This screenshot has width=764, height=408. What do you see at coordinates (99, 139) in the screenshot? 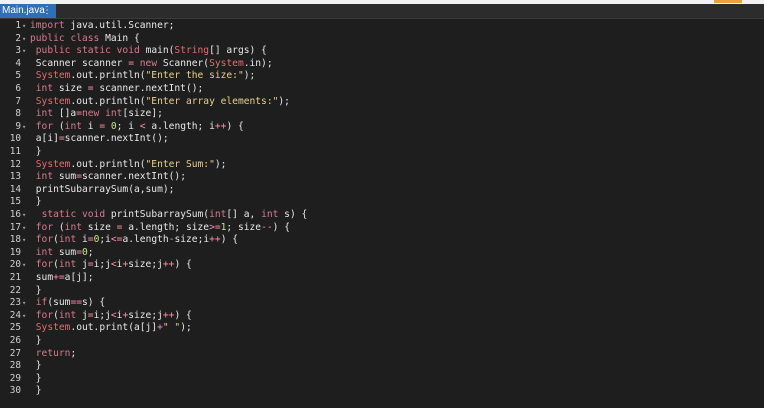
I see `code-line: a[i]=scanner.nextInt();` at bounding box center [99, 139].